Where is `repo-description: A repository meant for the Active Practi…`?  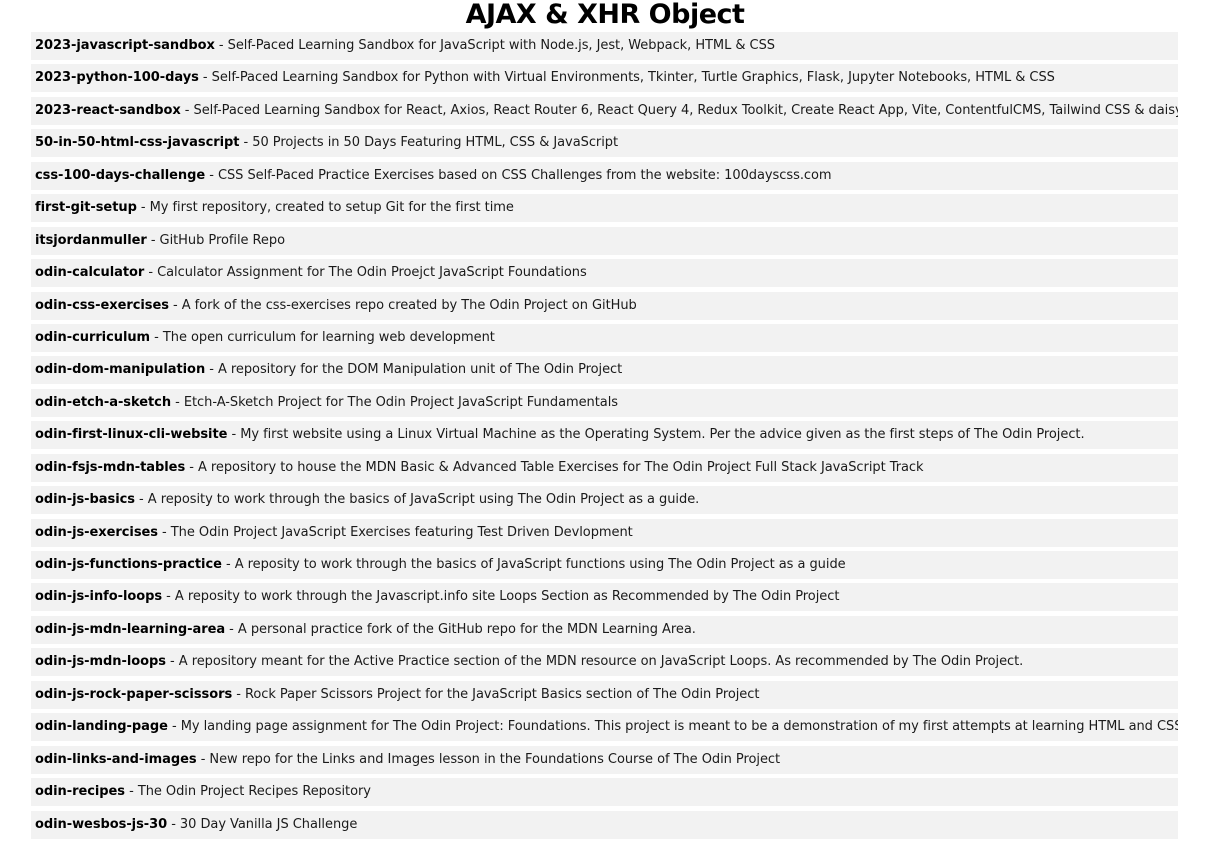
repo-description: A repository meant for the Active Practi… is located at coordinates (601, 662).